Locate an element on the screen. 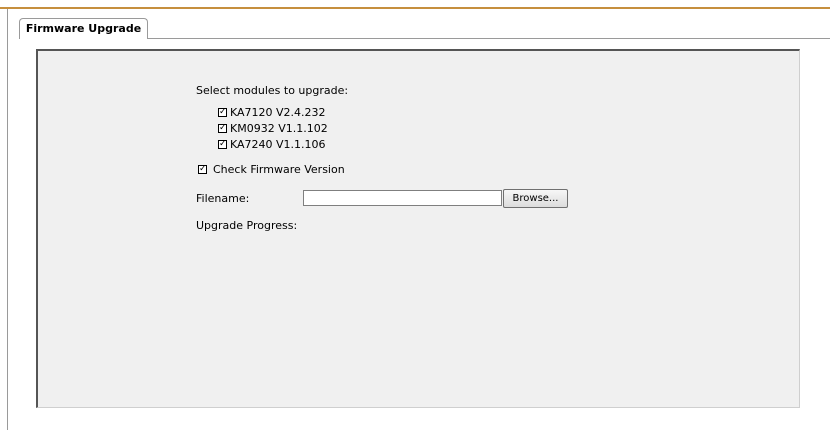  check-firmware-version-label: Check Firmware Version is located at coordinates (279, 169).